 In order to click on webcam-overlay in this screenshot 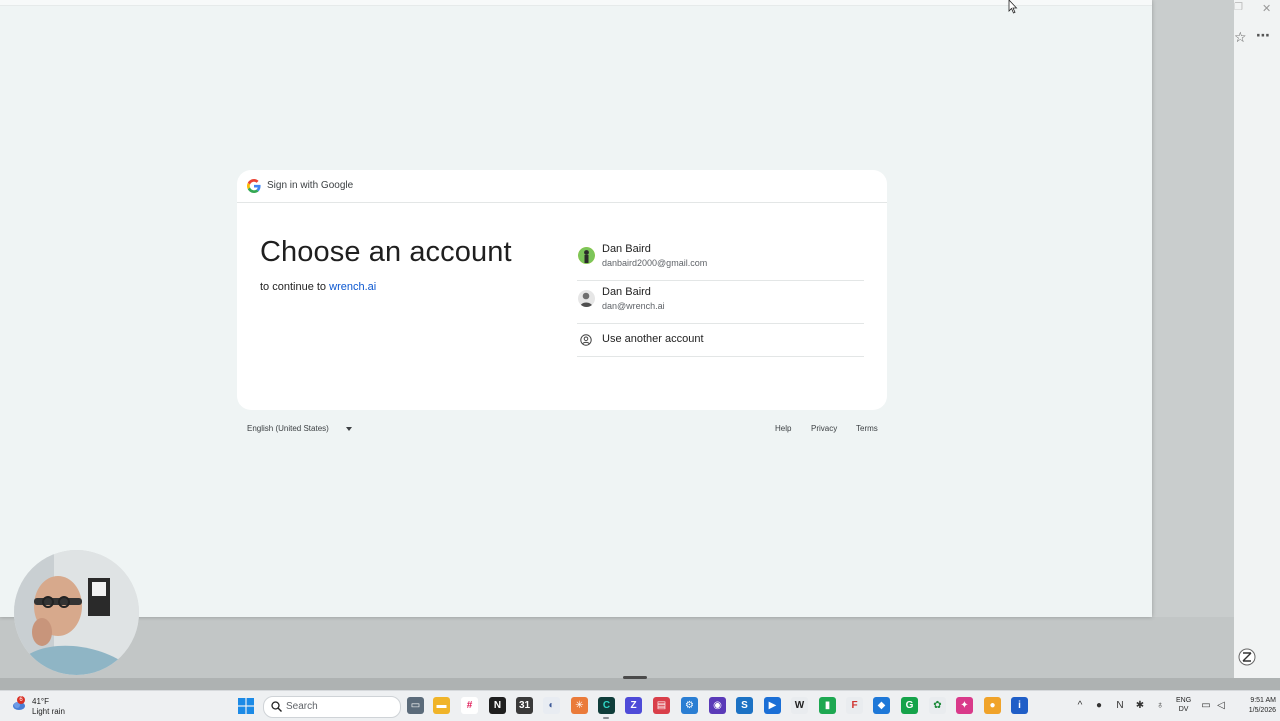, I will do `click(76, 612)`.